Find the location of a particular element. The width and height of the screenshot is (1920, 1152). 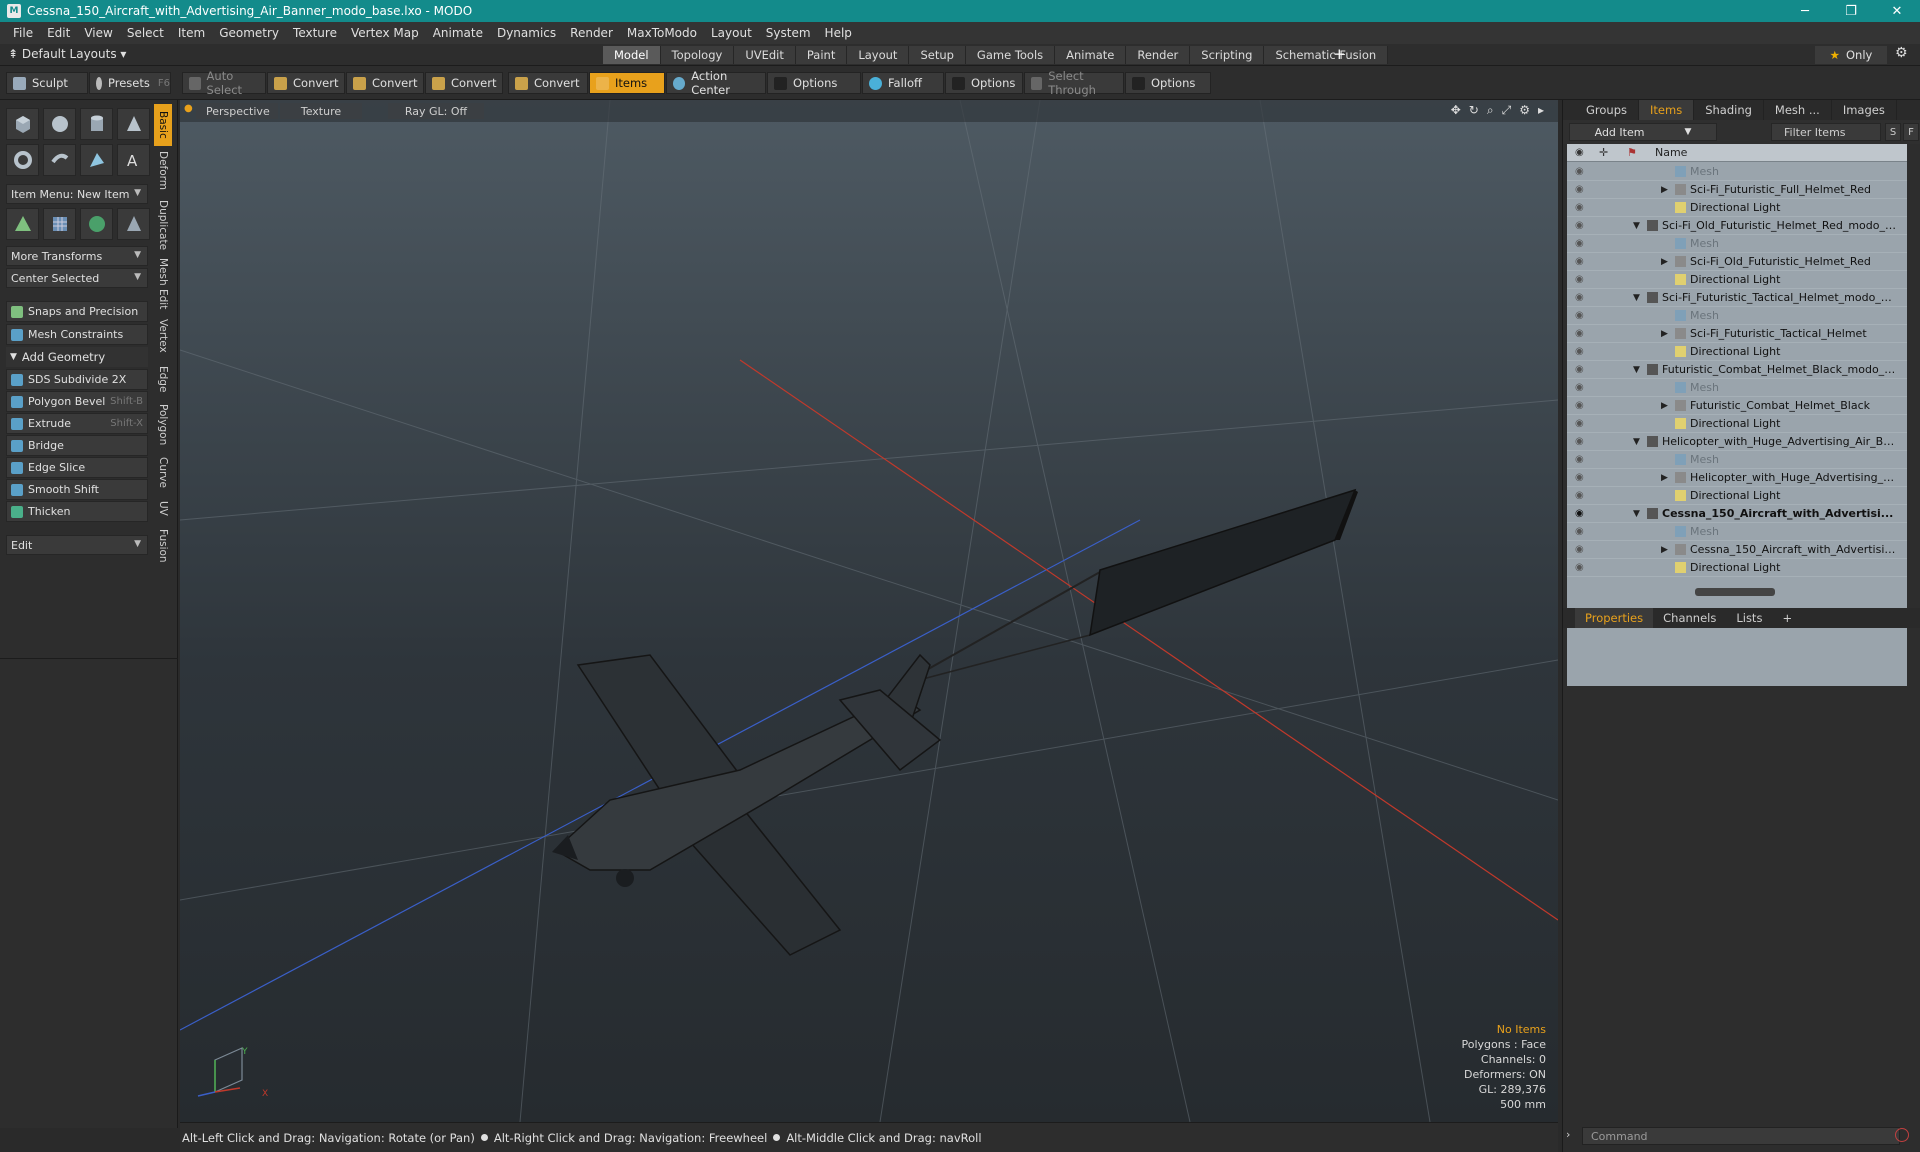

grid-icon is located at coordinates (59, 224).